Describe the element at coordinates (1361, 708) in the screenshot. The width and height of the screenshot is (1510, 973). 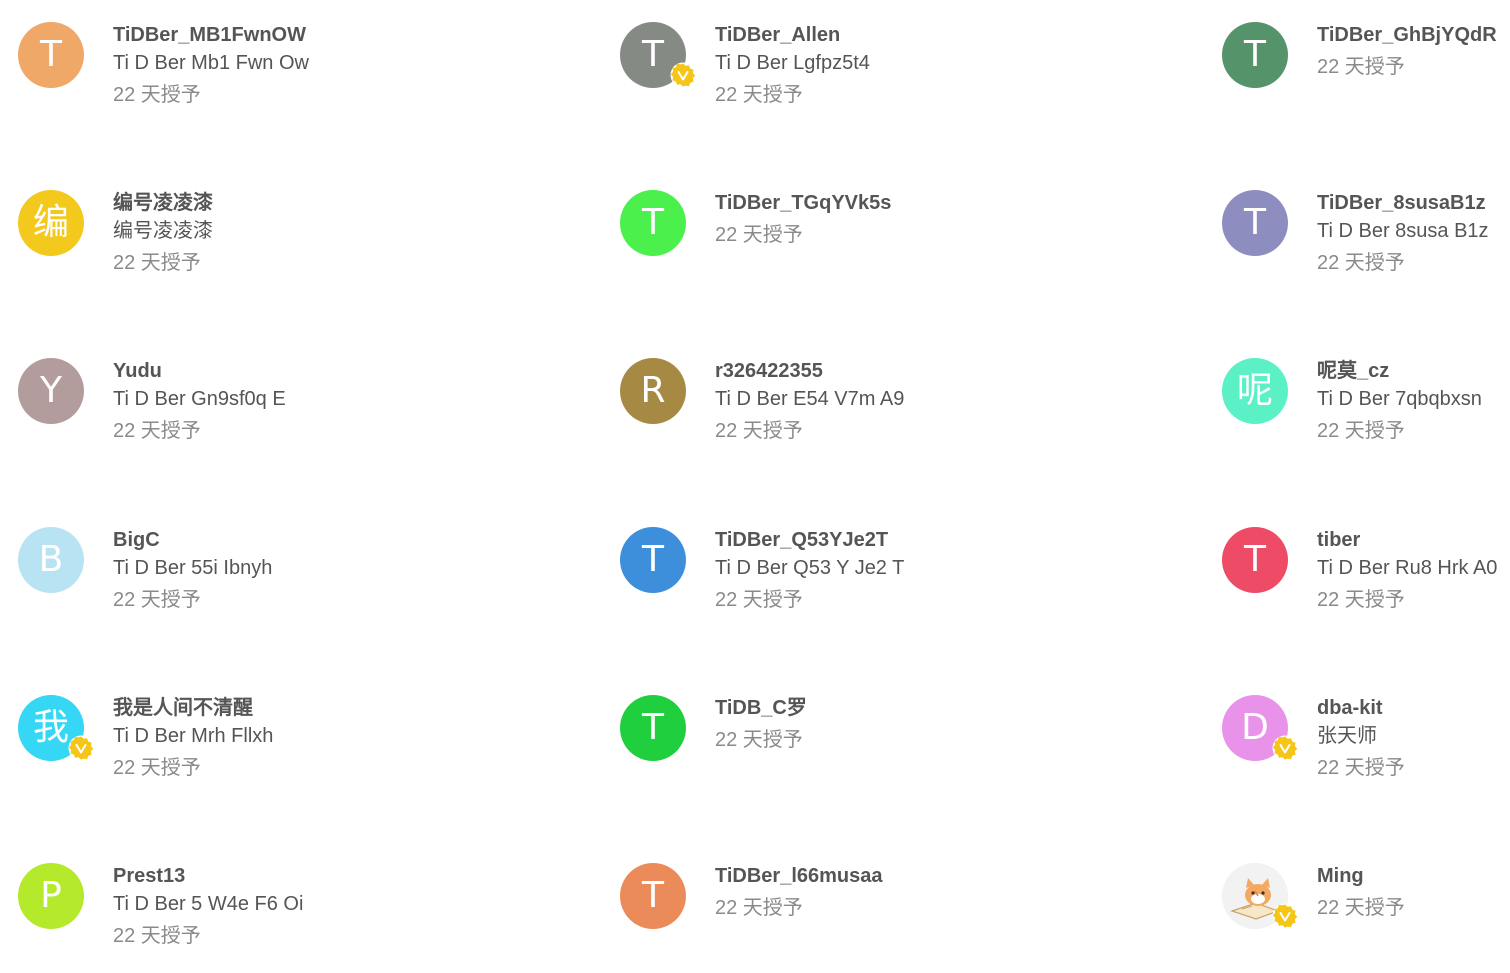
I see `username: dba-kit` at that location.